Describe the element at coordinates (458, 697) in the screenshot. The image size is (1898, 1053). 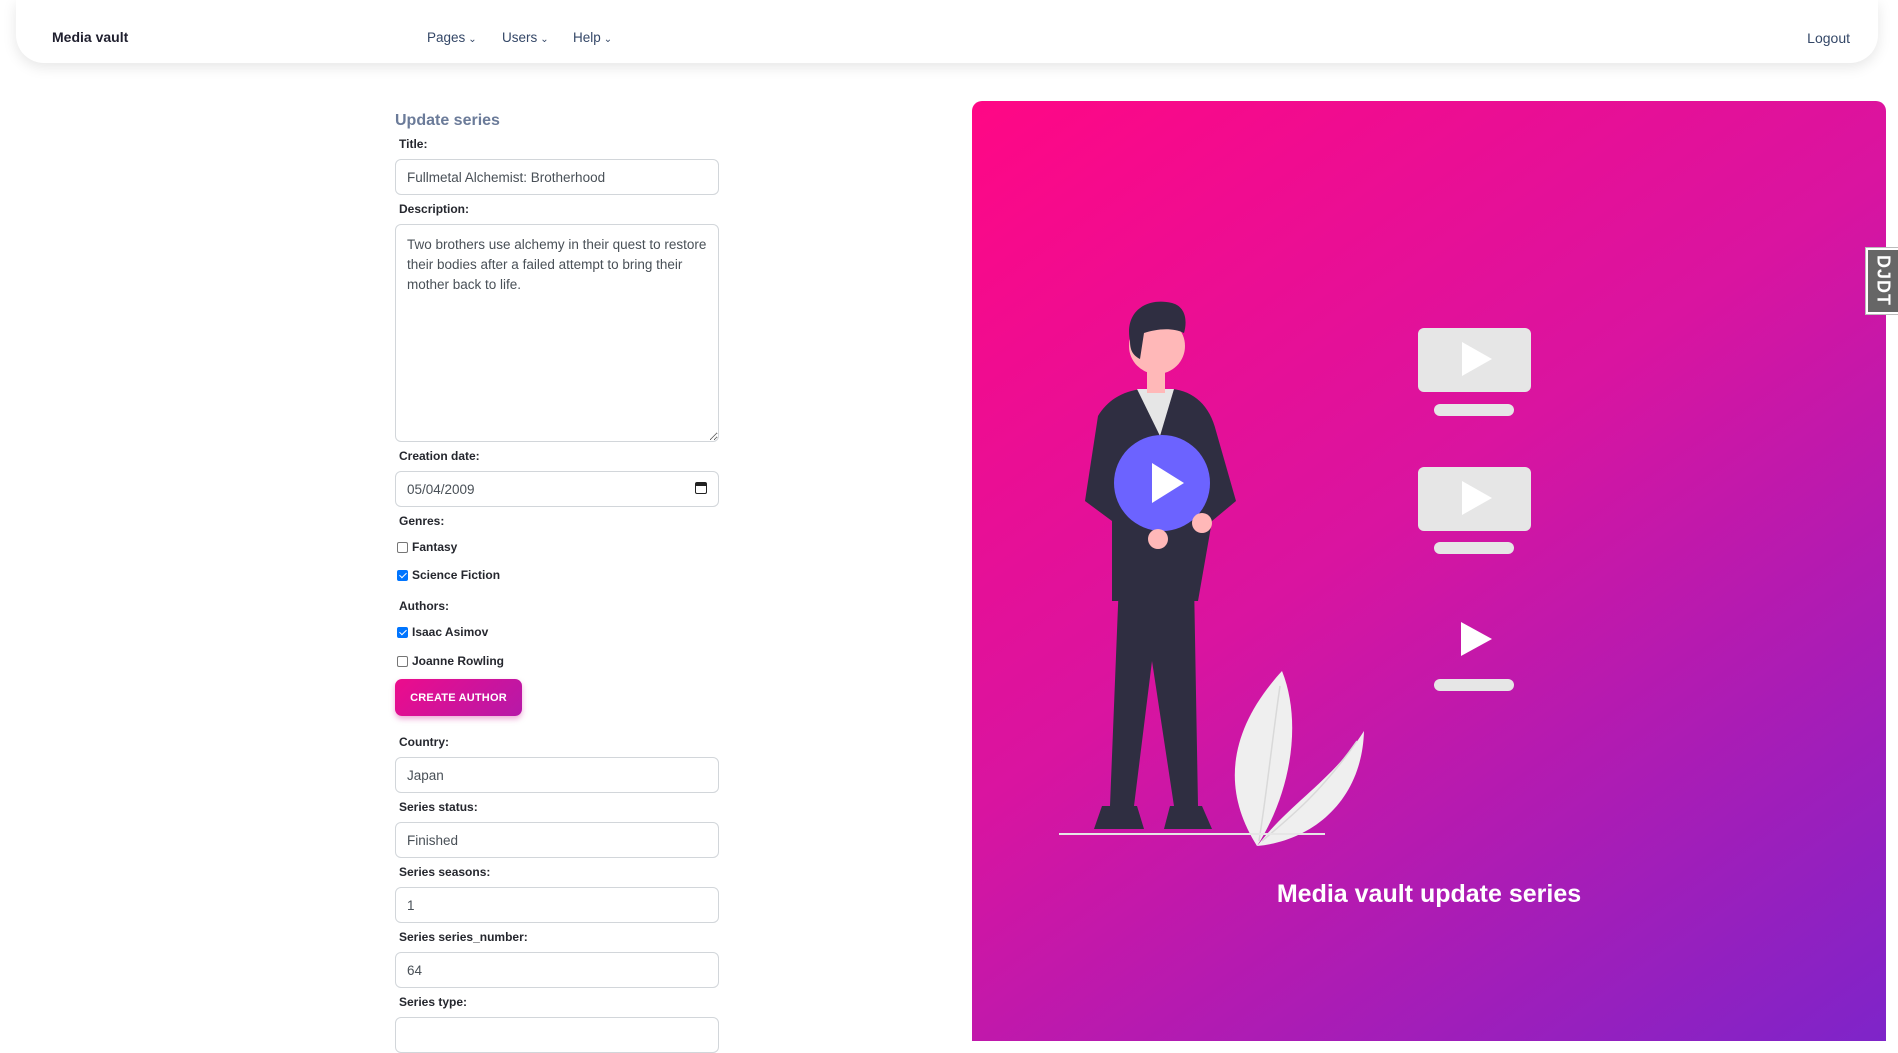
I see `create-author-button: CREATE AUTHOR` at that location.